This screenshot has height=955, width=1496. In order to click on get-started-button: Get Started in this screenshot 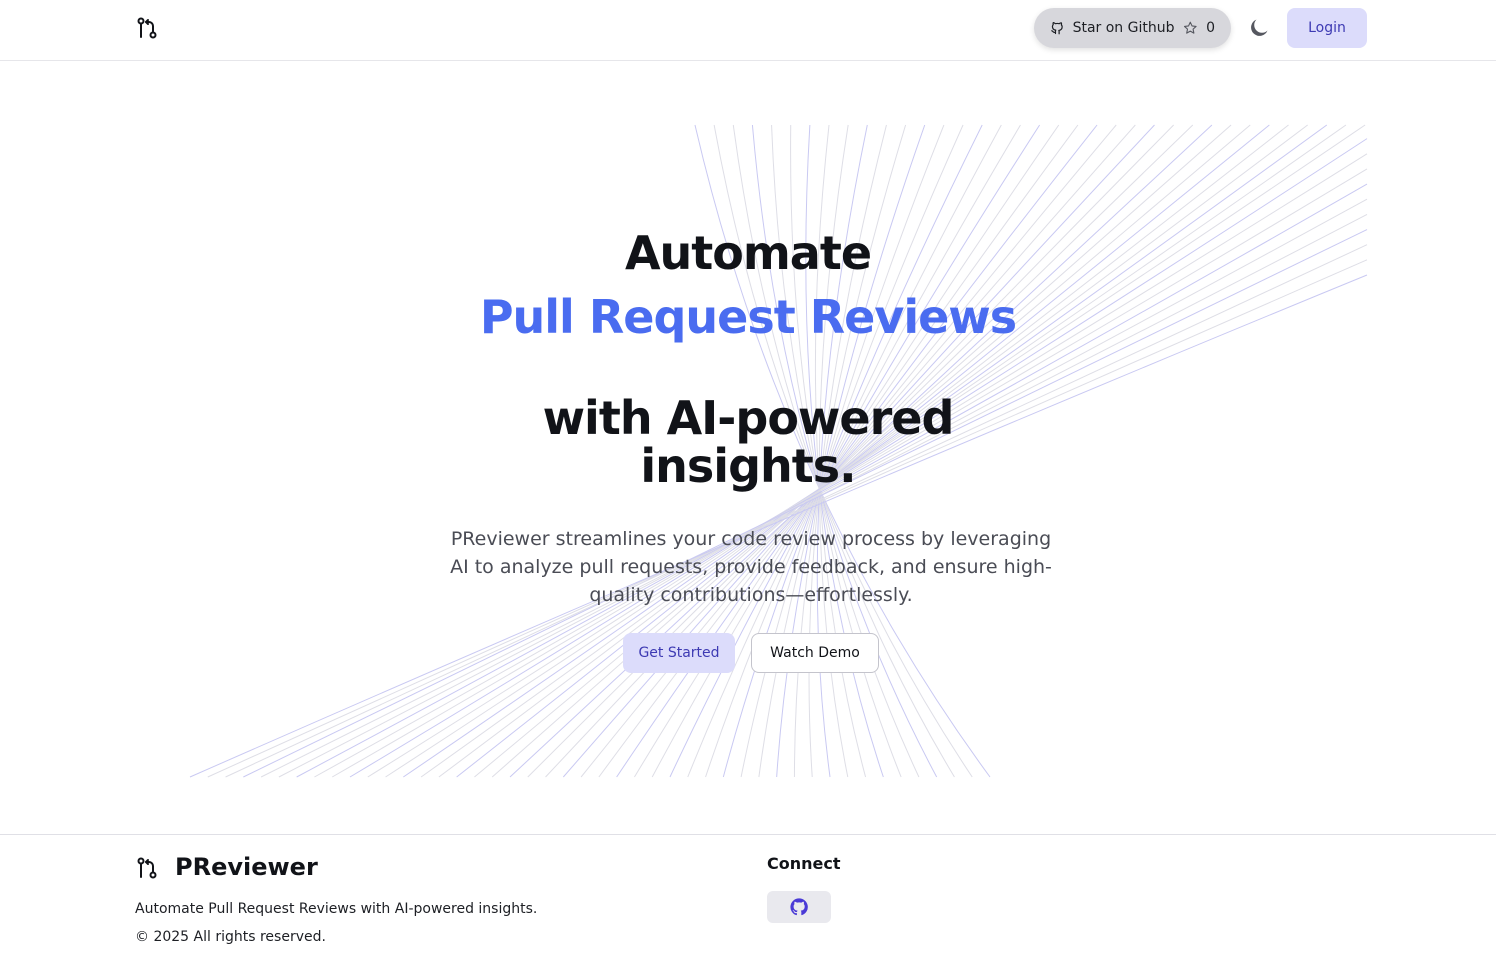, I will do `click(679, 653)`.